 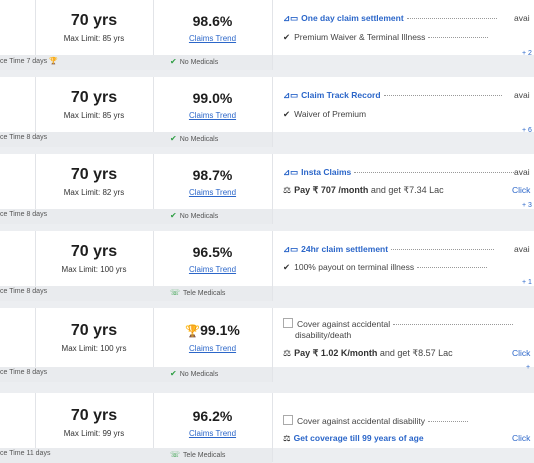 What do you see at coordinates (136, 62) in the screenshot?
I see `plan-footer: ce Time 7 days 🏆 ✔ No Medicals` at bounding box center [136, 62].